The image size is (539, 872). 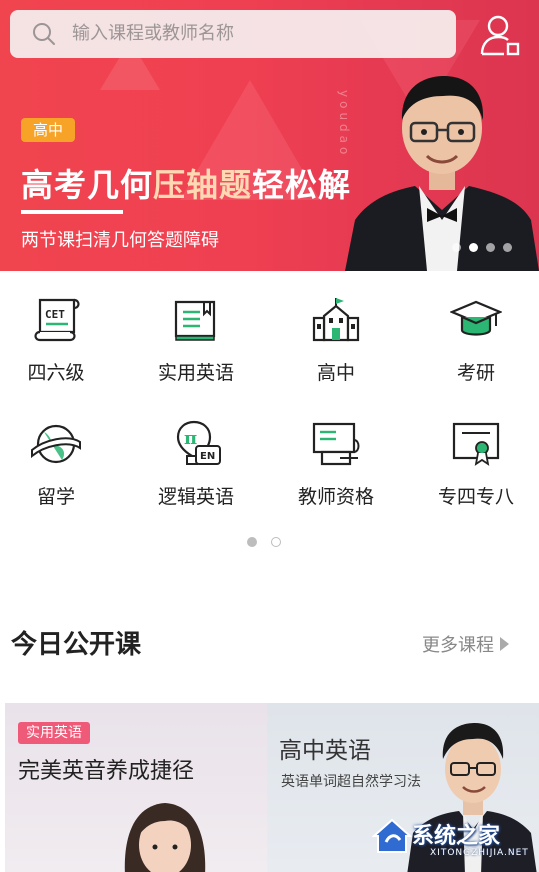 I want to click on certificate-icon, so click(x=476, y=444).